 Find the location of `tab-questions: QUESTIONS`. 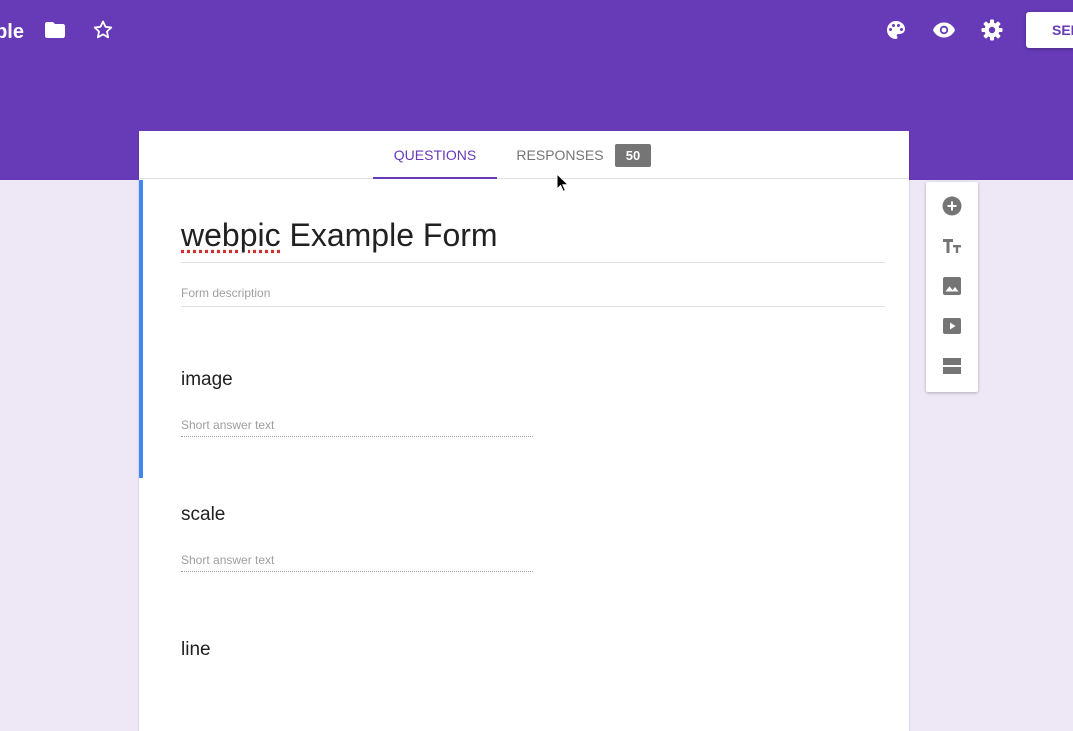

tab-questions: QUESTIONS is located at coordinates (435, 155).